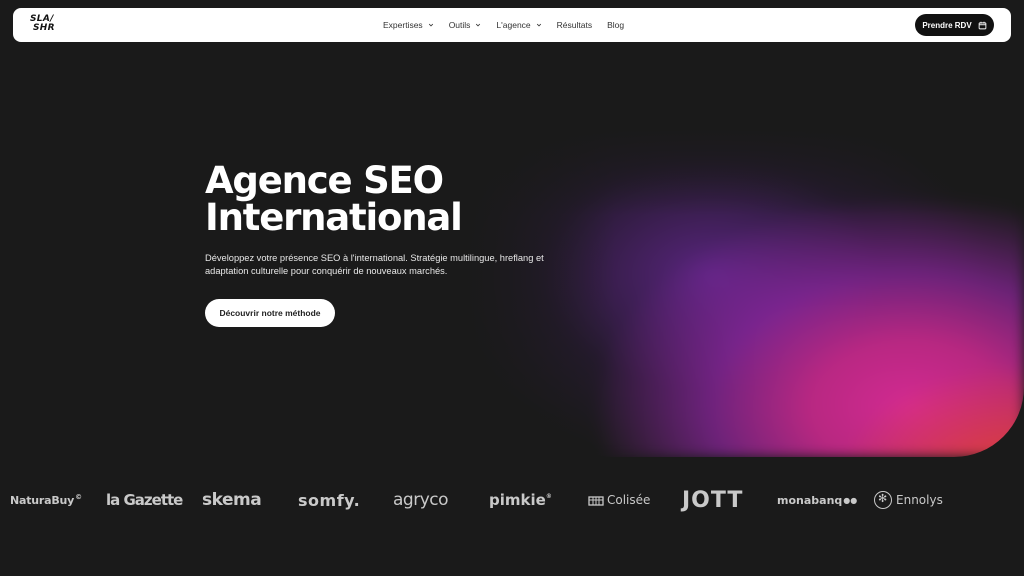  I want to click on nav-item-expertises: Expertises, so click(408, 25).